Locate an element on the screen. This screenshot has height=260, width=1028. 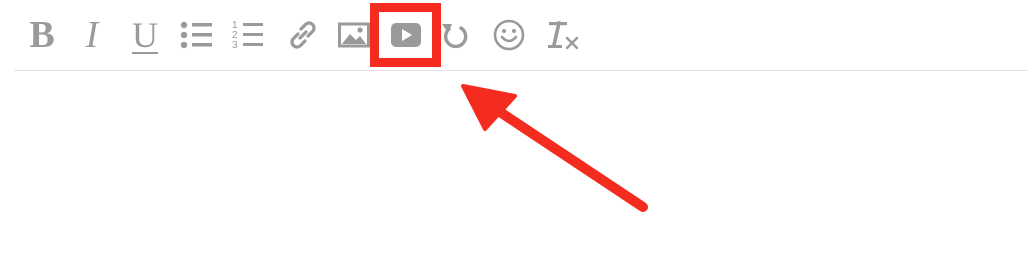
image-icon is located at coordinates (354, 35).